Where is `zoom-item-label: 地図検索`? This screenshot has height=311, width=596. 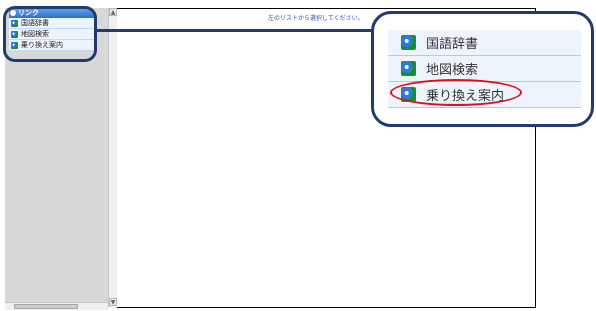
zoom-item-label: 地図検索 is located at coordinates (452, 70).